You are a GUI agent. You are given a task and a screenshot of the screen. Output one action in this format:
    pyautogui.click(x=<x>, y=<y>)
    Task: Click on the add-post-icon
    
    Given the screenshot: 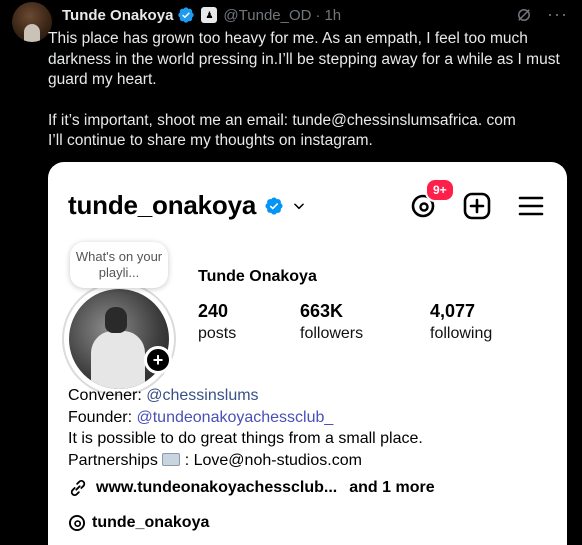 What is the action you would take?
    pyautogui.click(x=477, y=206)
    